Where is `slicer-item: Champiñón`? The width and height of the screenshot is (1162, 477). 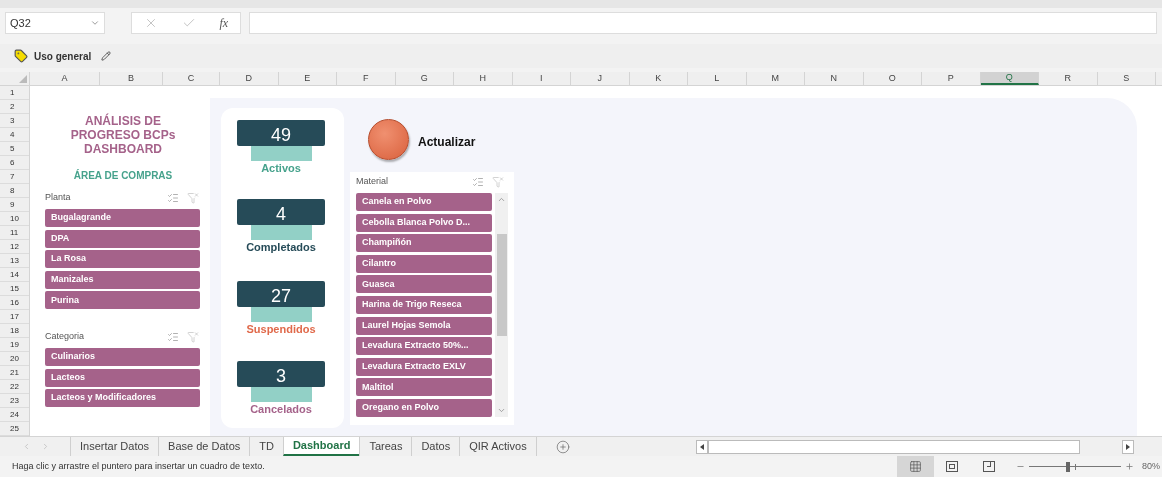
slicer-item: Champiñón is located at coordinates (424, 243).